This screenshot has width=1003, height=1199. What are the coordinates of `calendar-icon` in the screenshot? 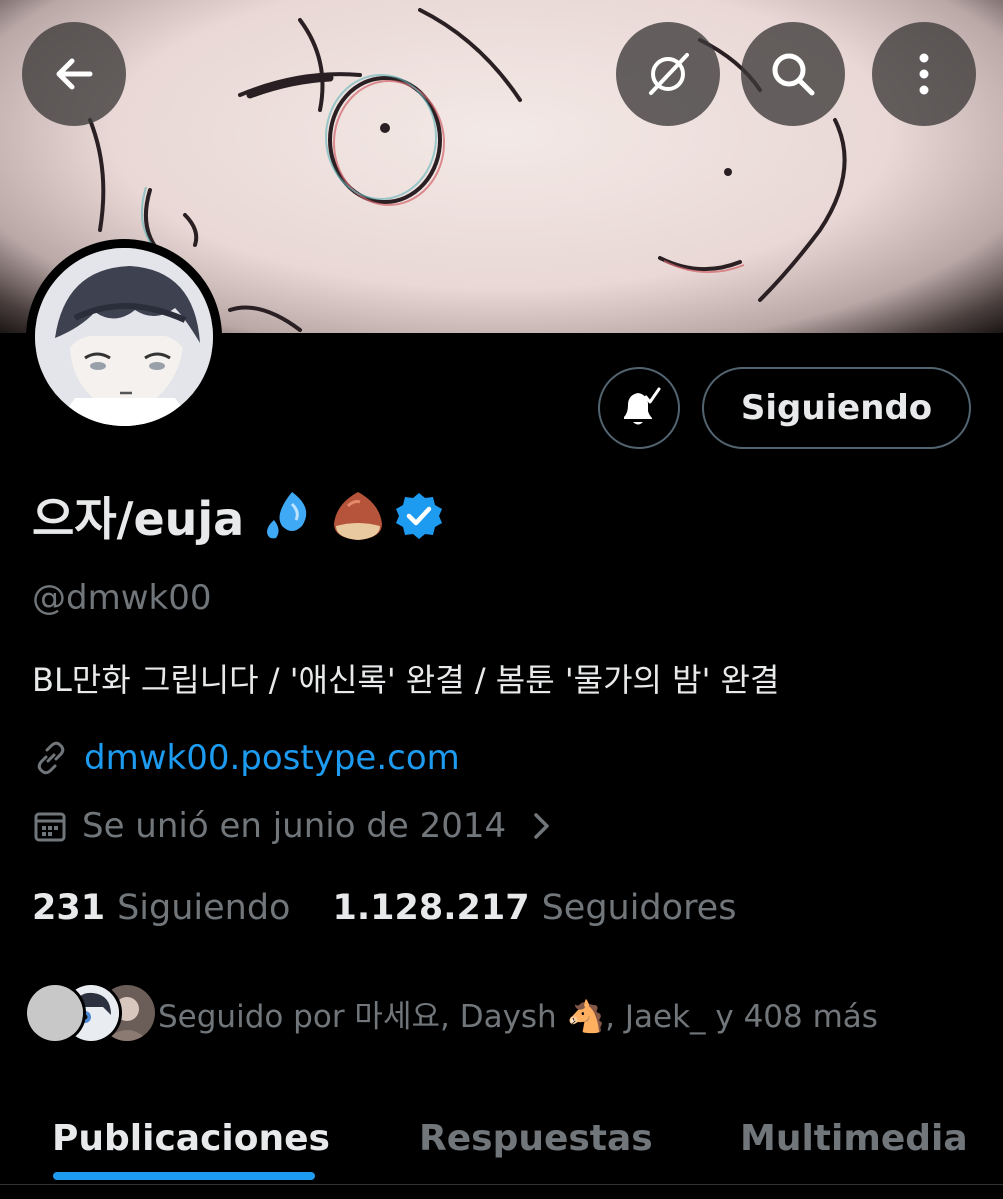 It's located at (50, 827).